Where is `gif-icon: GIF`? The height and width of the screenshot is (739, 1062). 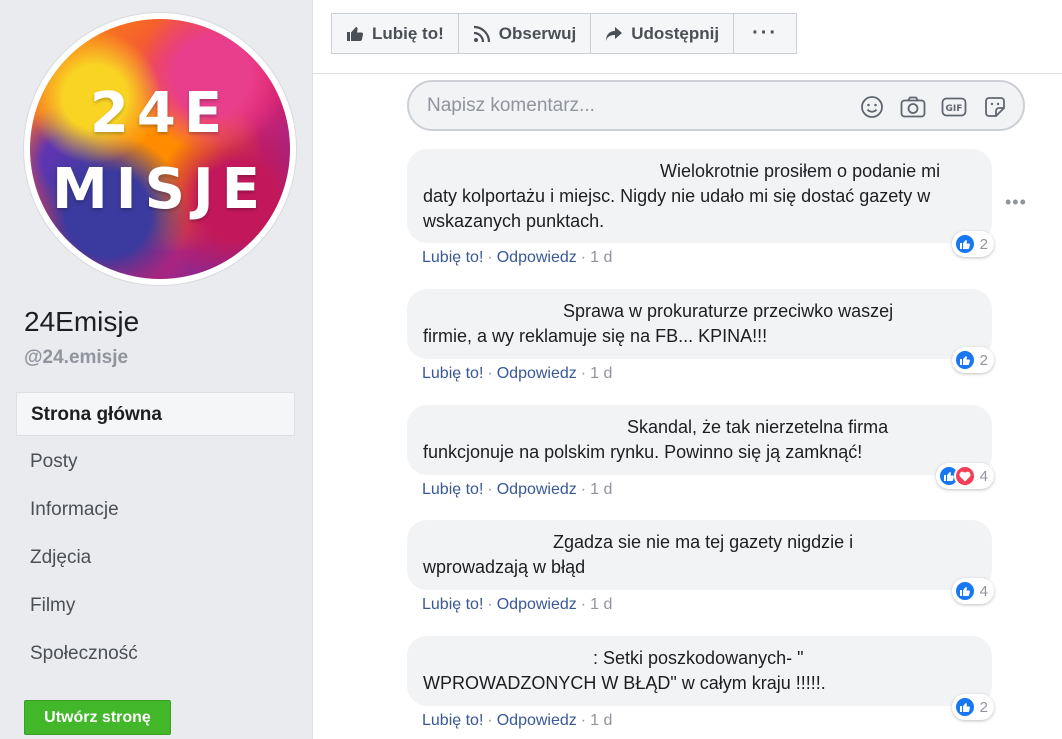 gif-icon: GIF is located at coordinates (954, 107).